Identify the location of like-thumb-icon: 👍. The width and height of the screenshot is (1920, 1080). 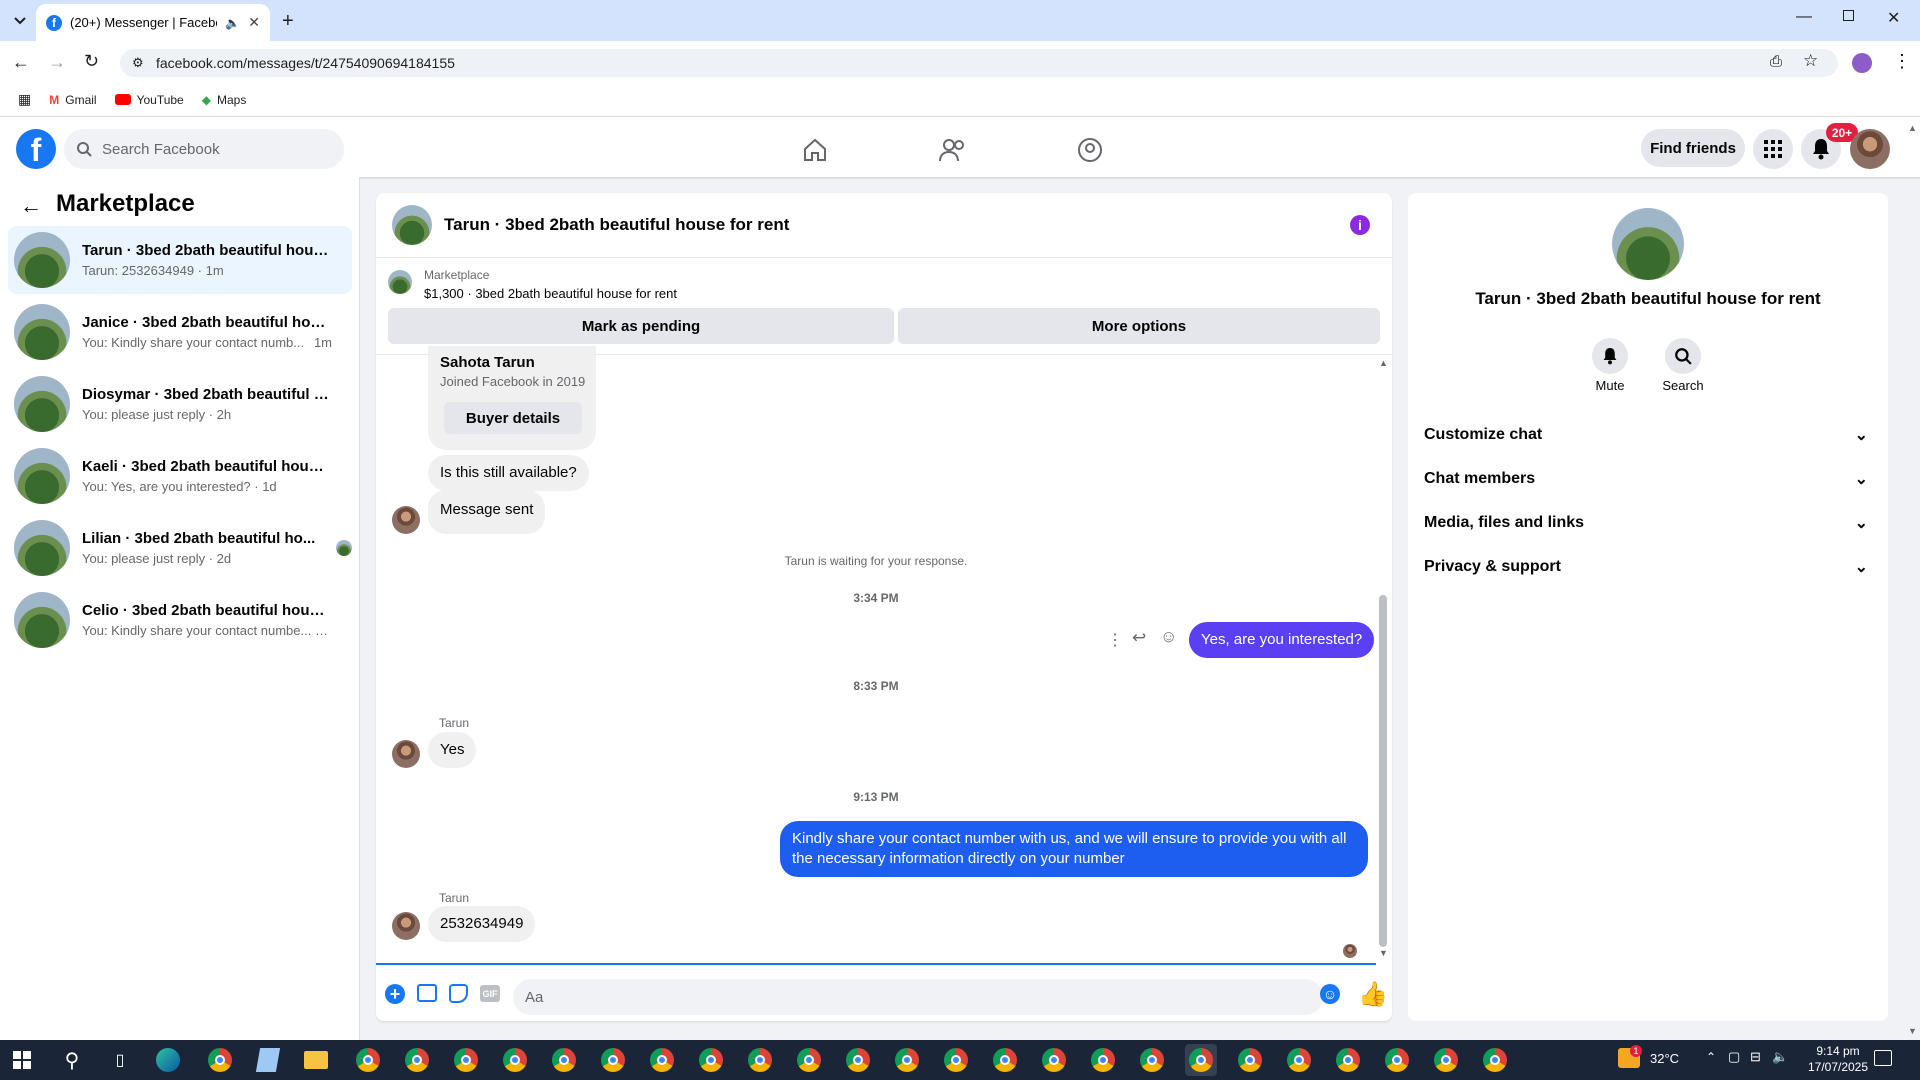
(1373, 994).